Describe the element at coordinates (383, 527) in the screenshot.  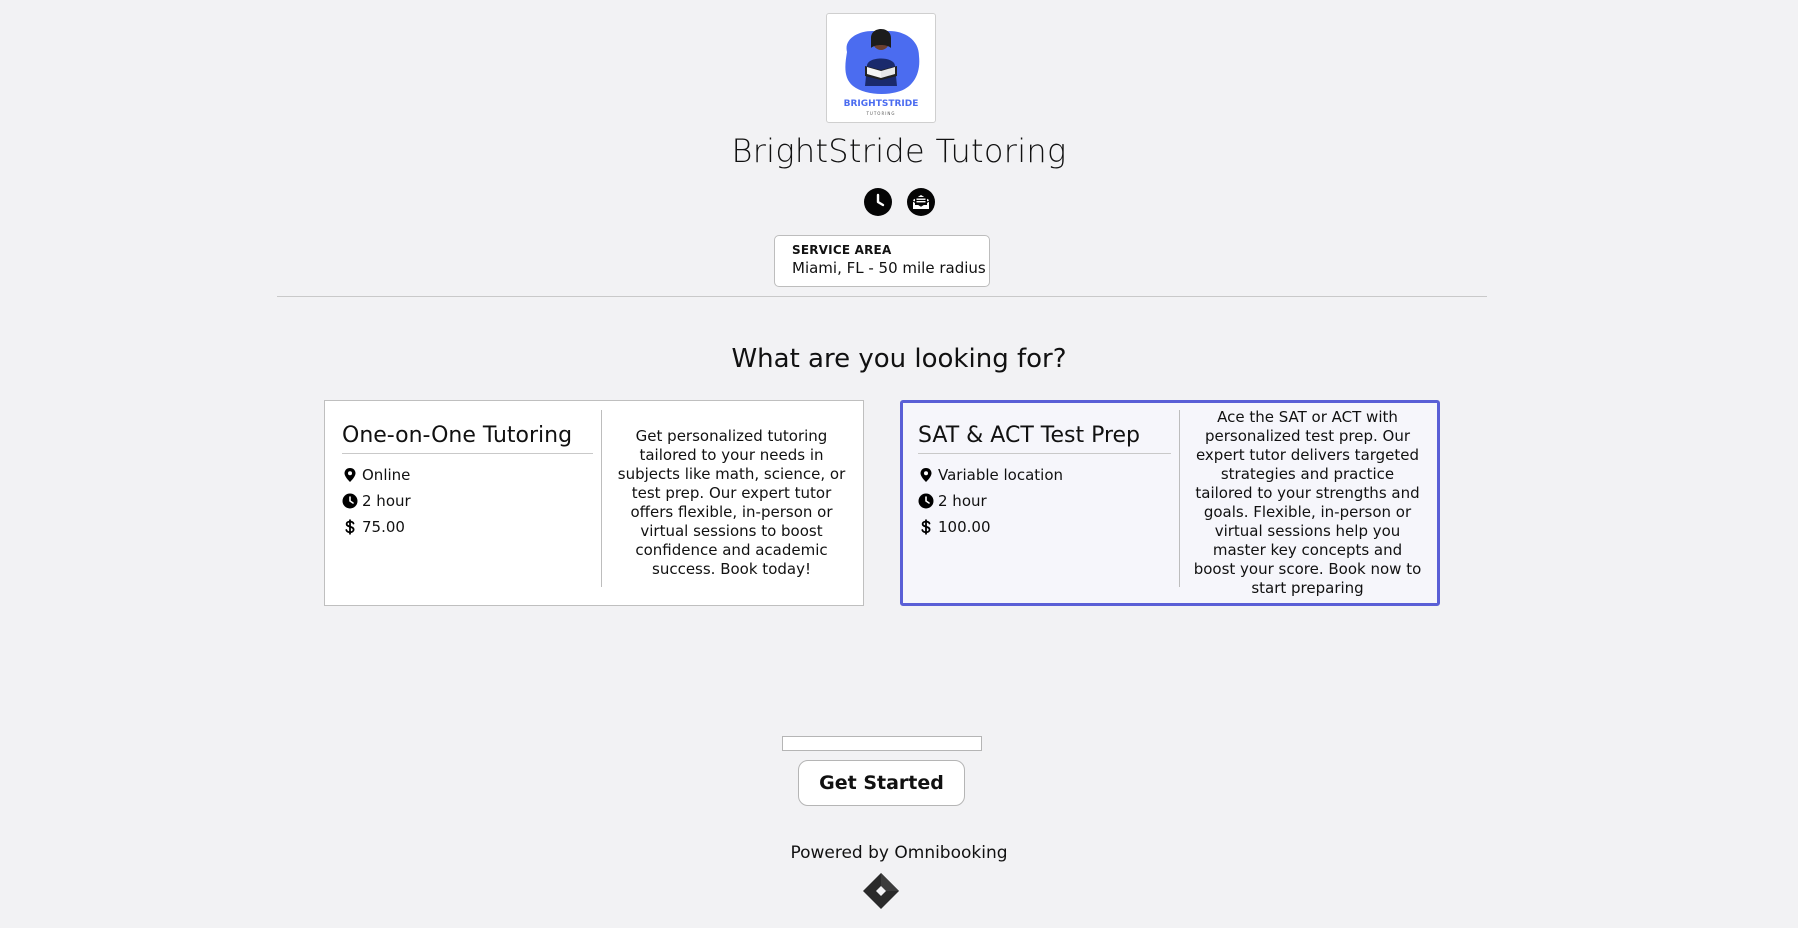
I see `service-price-text: 75.00` at that location.